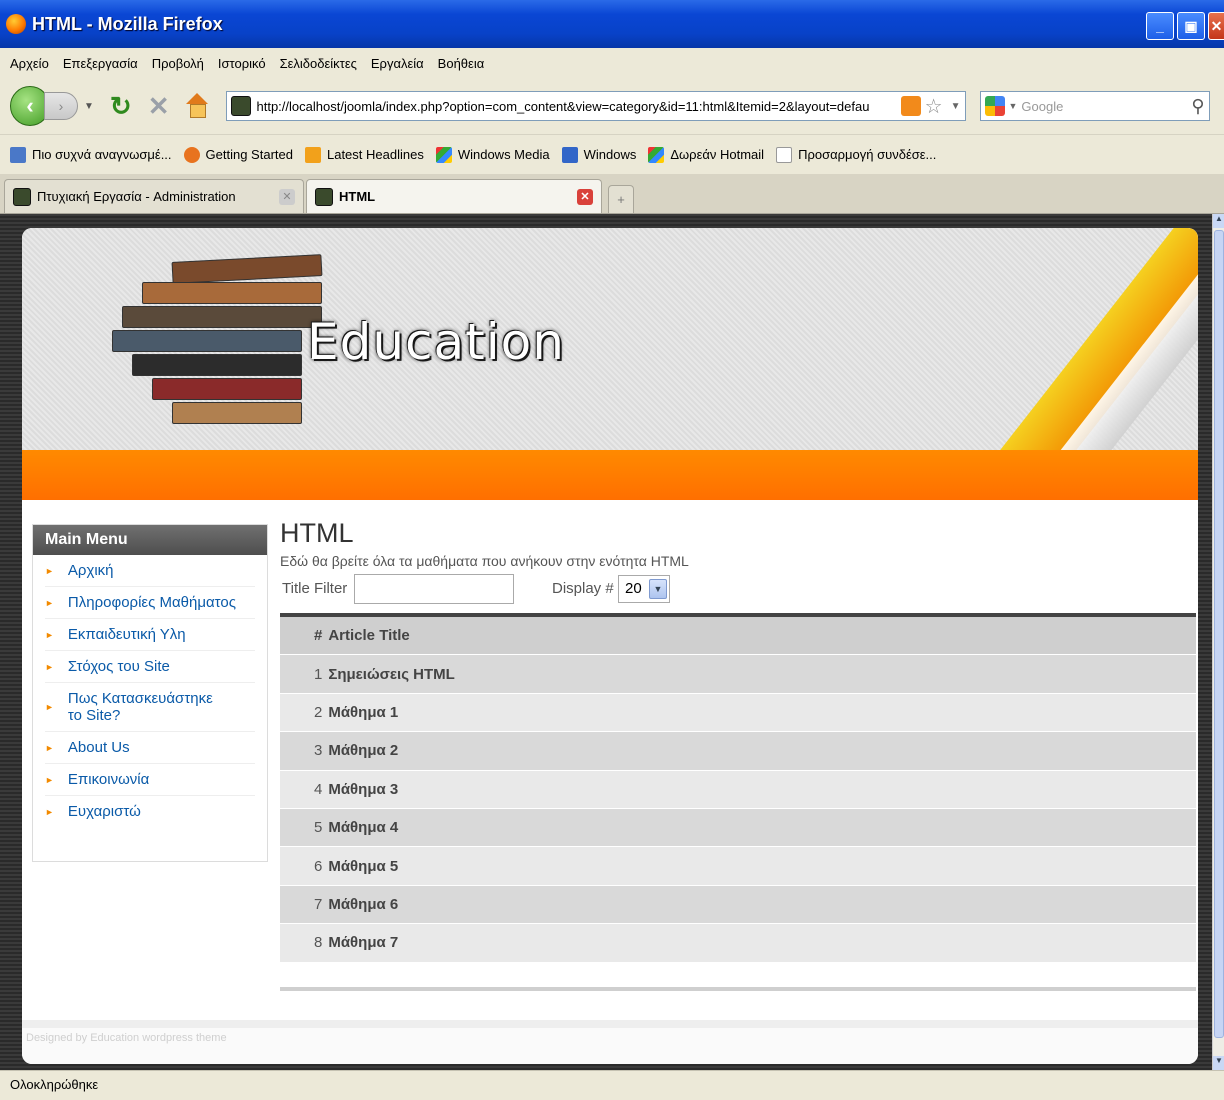 This screenshot has width=1224, height=1100. Describe the element at coordinates (238, 154) in the screenshot. I see `bookmark-getting-started: Getting Started` at that location.